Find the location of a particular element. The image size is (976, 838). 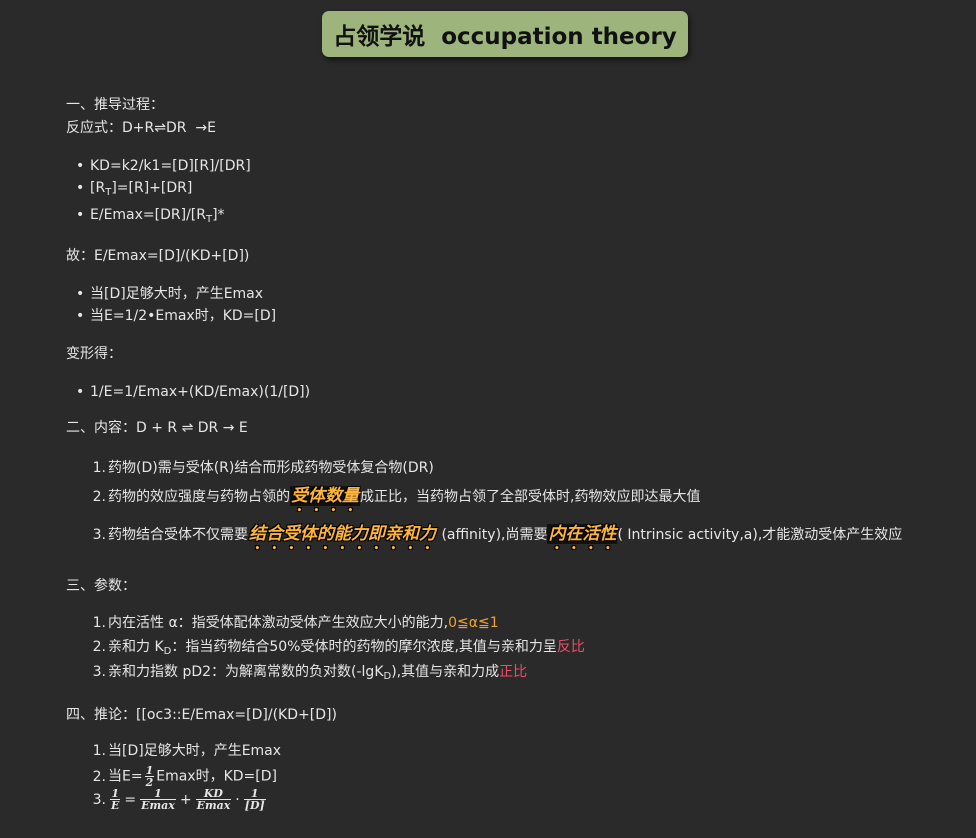

section-1-heading: 一、推导过程： is located at coordinates (115, 105).